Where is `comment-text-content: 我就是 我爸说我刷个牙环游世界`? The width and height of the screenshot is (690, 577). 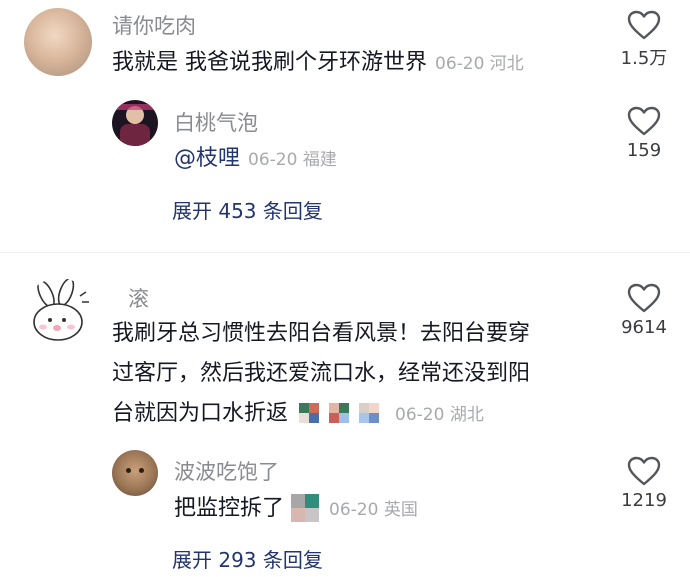
comment-text-content: 我就是 我爸说我刷个牙环游世界 is located at coordinates (269, 62).